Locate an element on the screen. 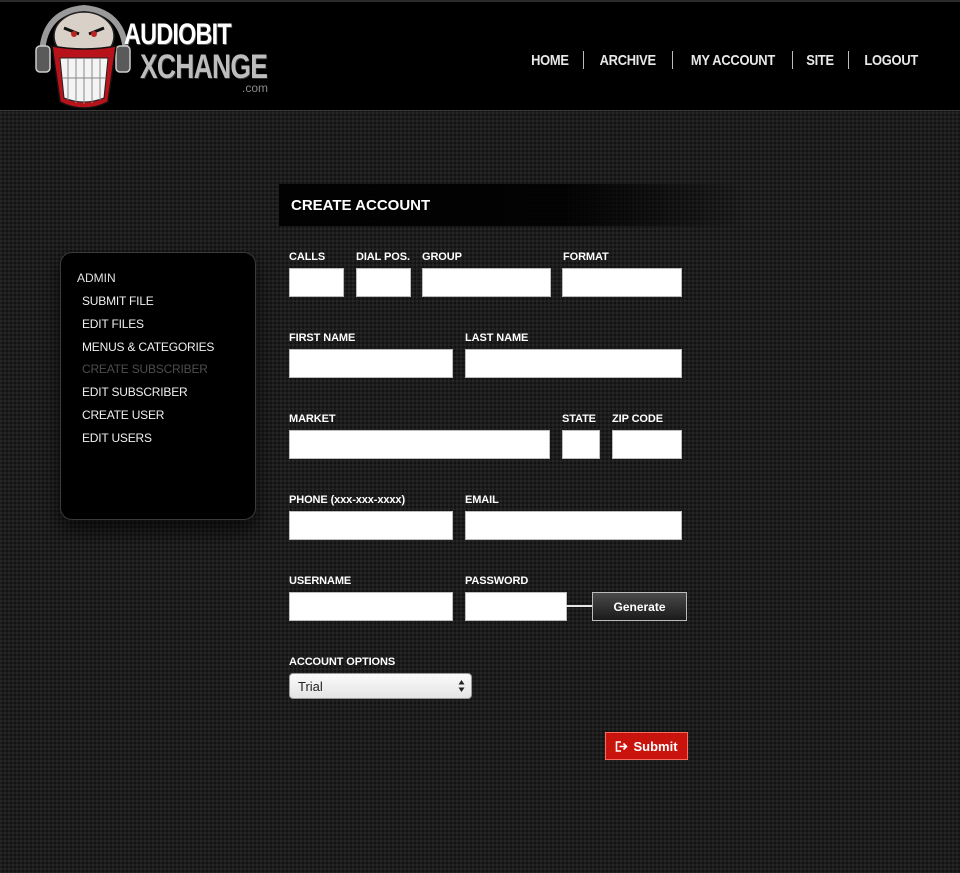 This screenshot has width=960, height=873. generate-password-button: Generate is located at coordinates (639, 606).